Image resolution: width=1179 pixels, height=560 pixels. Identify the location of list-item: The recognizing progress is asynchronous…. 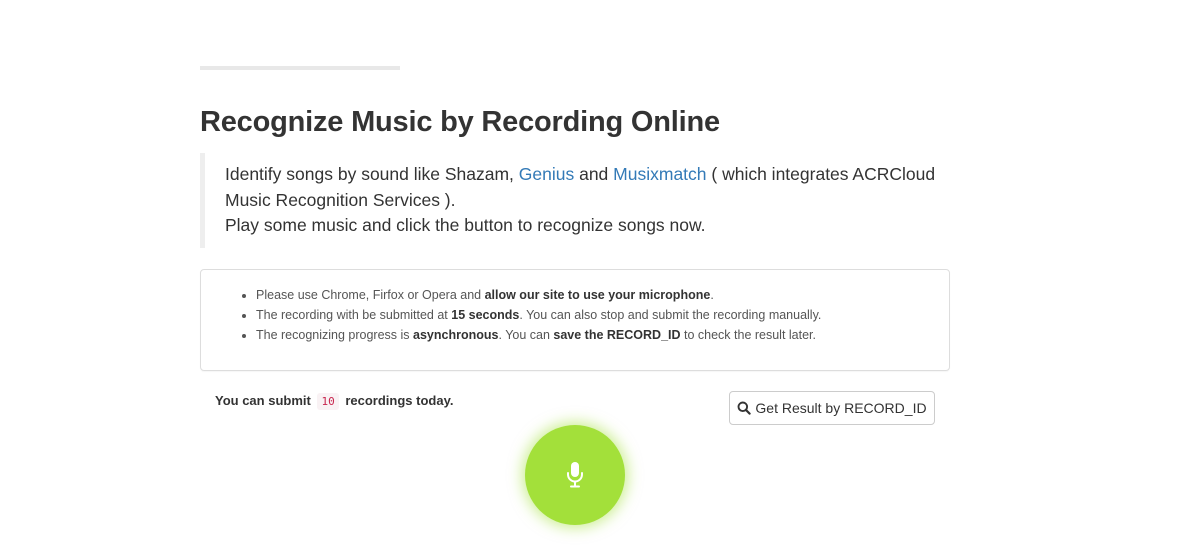
(602, 335).